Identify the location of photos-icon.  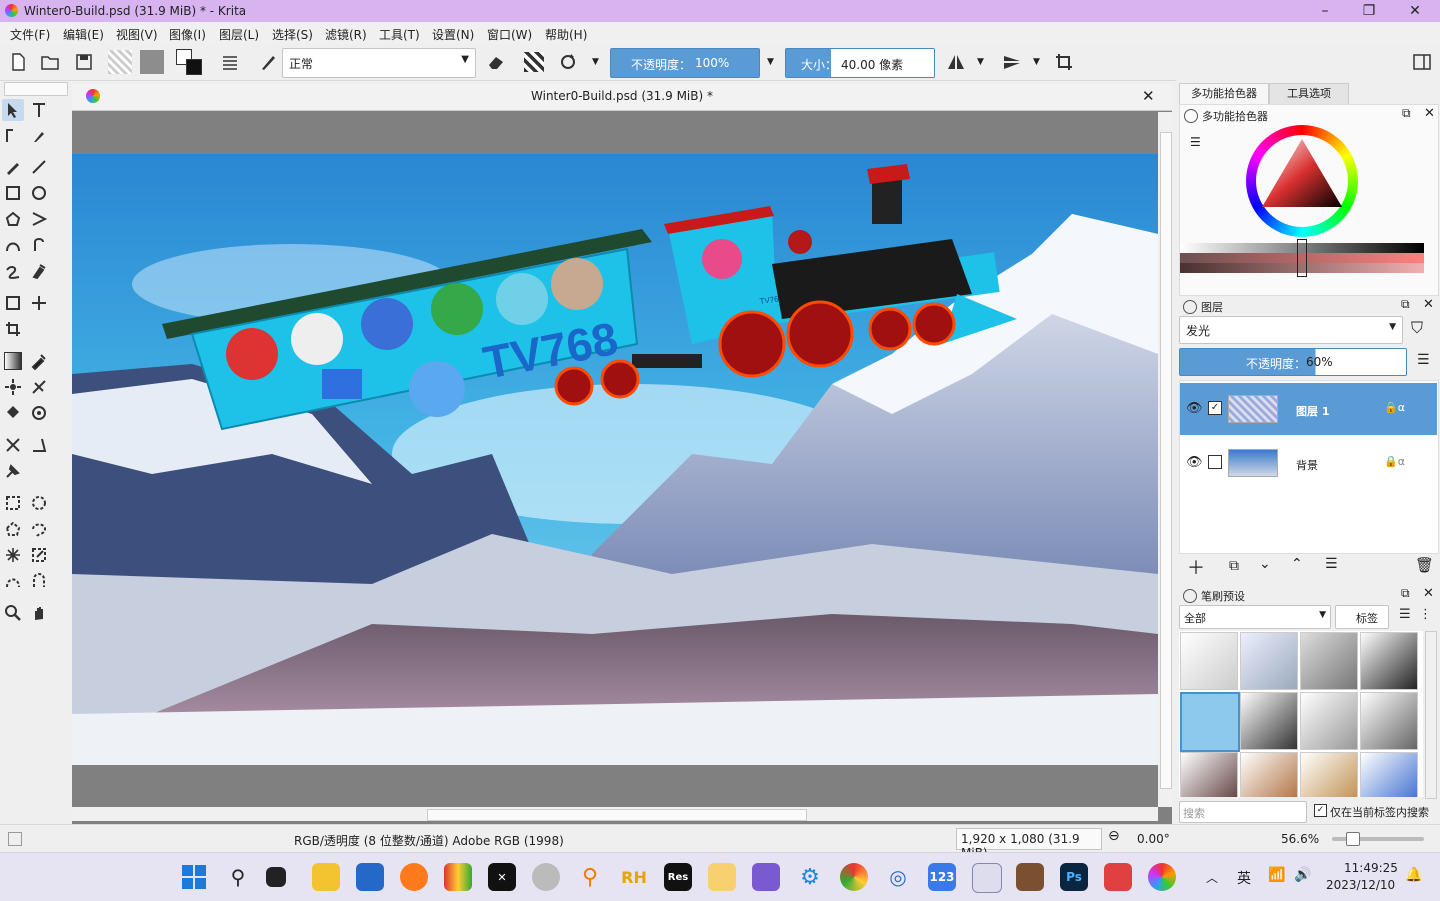
(722, 877).